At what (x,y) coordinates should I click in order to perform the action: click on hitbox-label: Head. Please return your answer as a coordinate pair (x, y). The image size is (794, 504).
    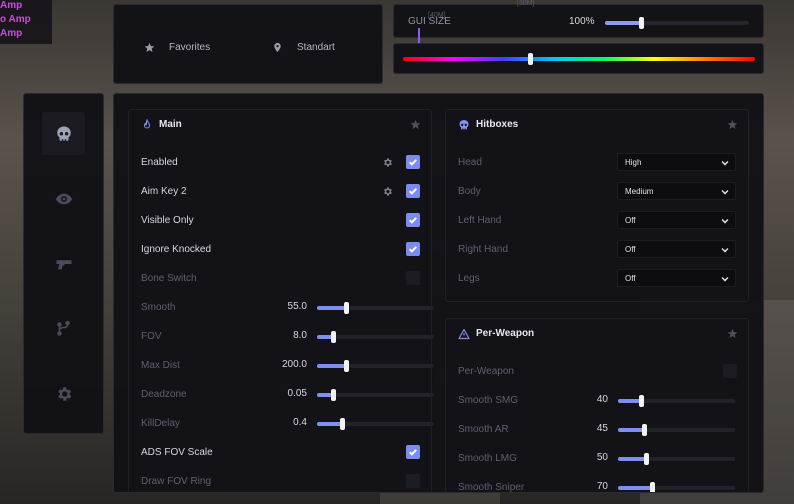
    Looking at the image, I should click on (470, 162).